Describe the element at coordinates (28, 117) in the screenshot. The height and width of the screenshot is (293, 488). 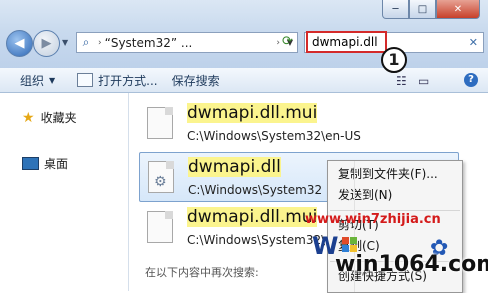
I see `star-icon: ★` at that location.